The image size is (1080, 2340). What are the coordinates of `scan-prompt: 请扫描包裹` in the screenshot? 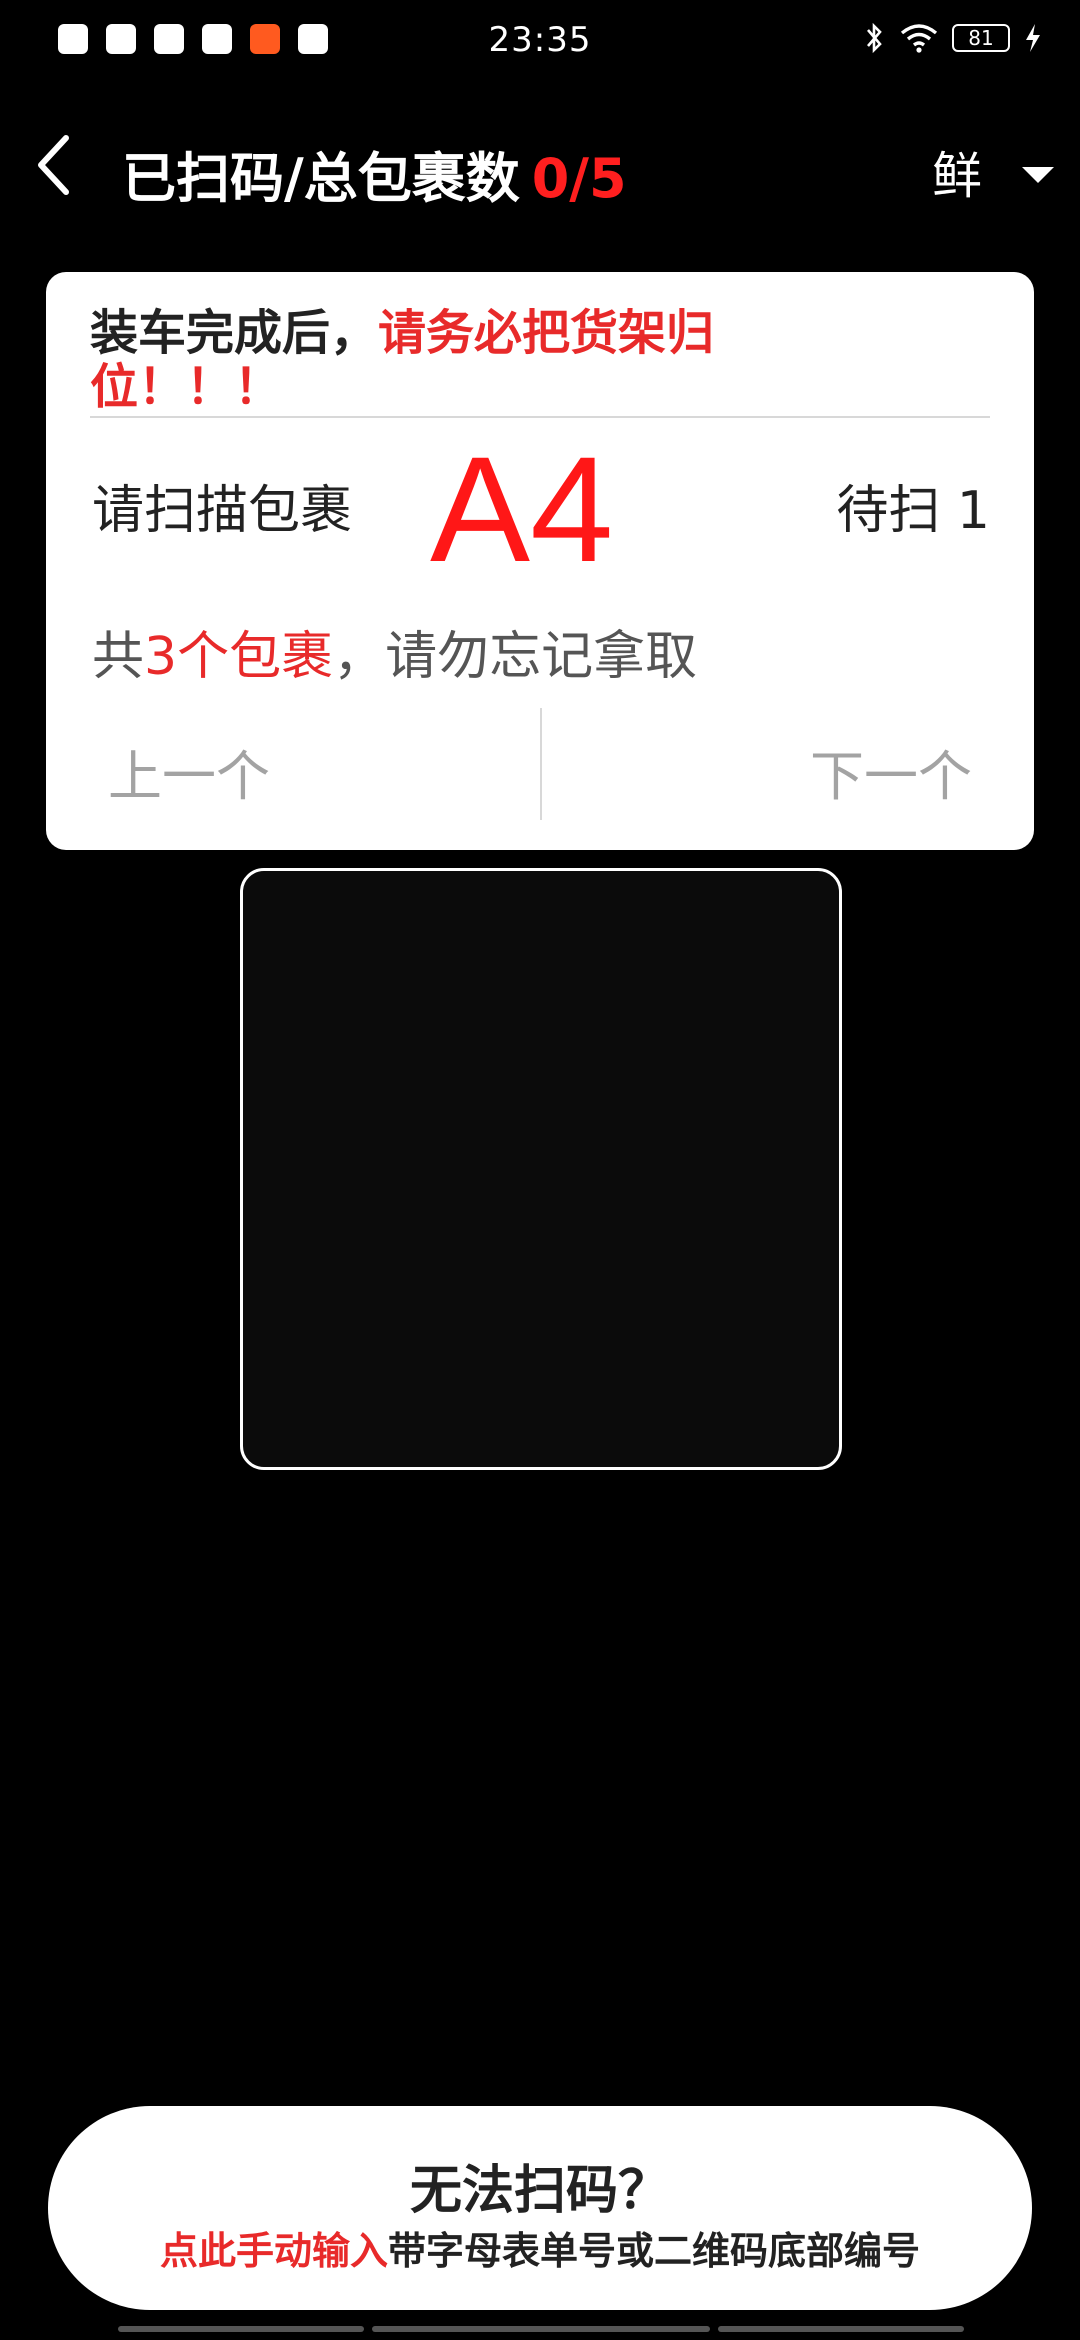 It's located at (222, 511).